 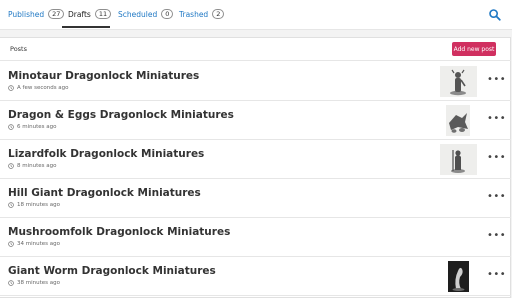 I want to click on post-meta: 34 minutes ago, so click(x=34, y=244).